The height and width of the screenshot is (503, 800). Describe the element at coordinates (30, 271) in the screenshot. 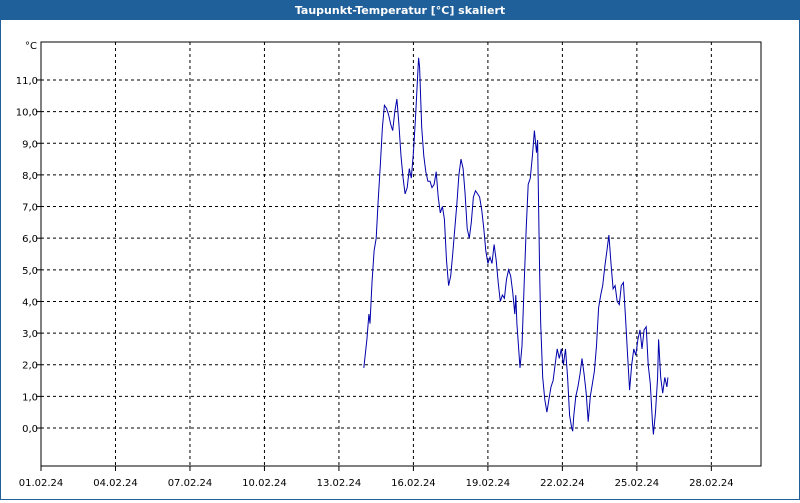

I see `y-tick-label: 5,0` at that location.